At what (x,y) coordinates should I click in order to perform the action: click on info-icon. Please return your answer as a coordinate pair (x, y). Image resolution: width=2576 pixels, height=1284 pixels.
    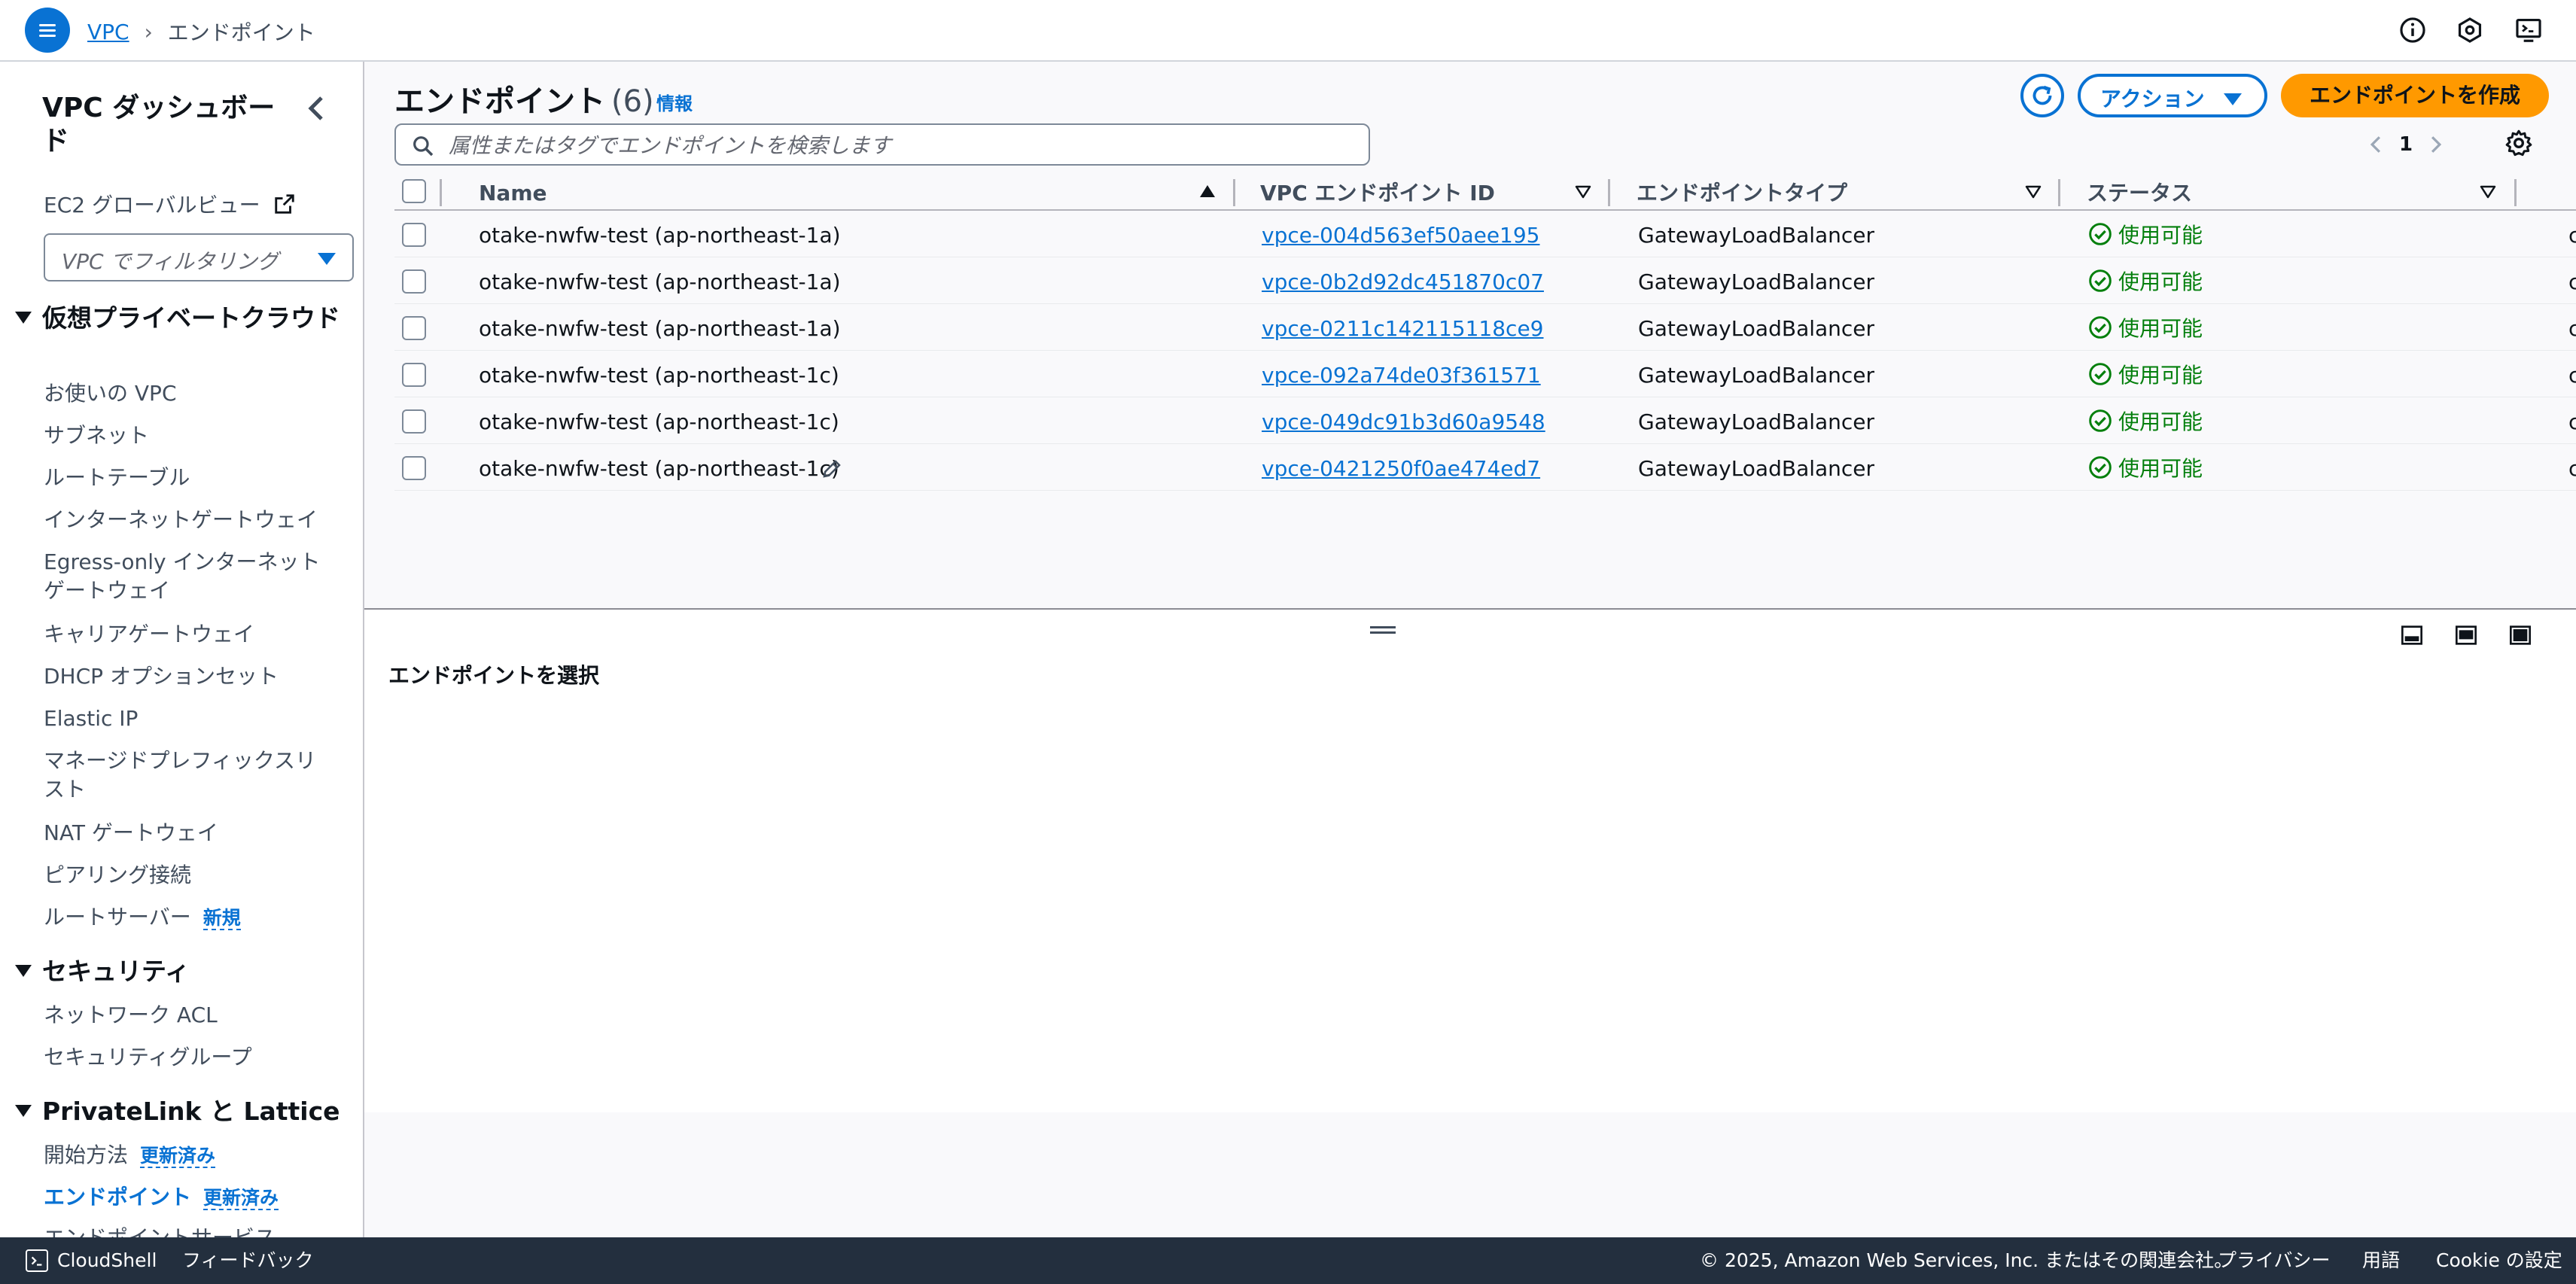
    Looking at the image, I should click on (2412, 30).